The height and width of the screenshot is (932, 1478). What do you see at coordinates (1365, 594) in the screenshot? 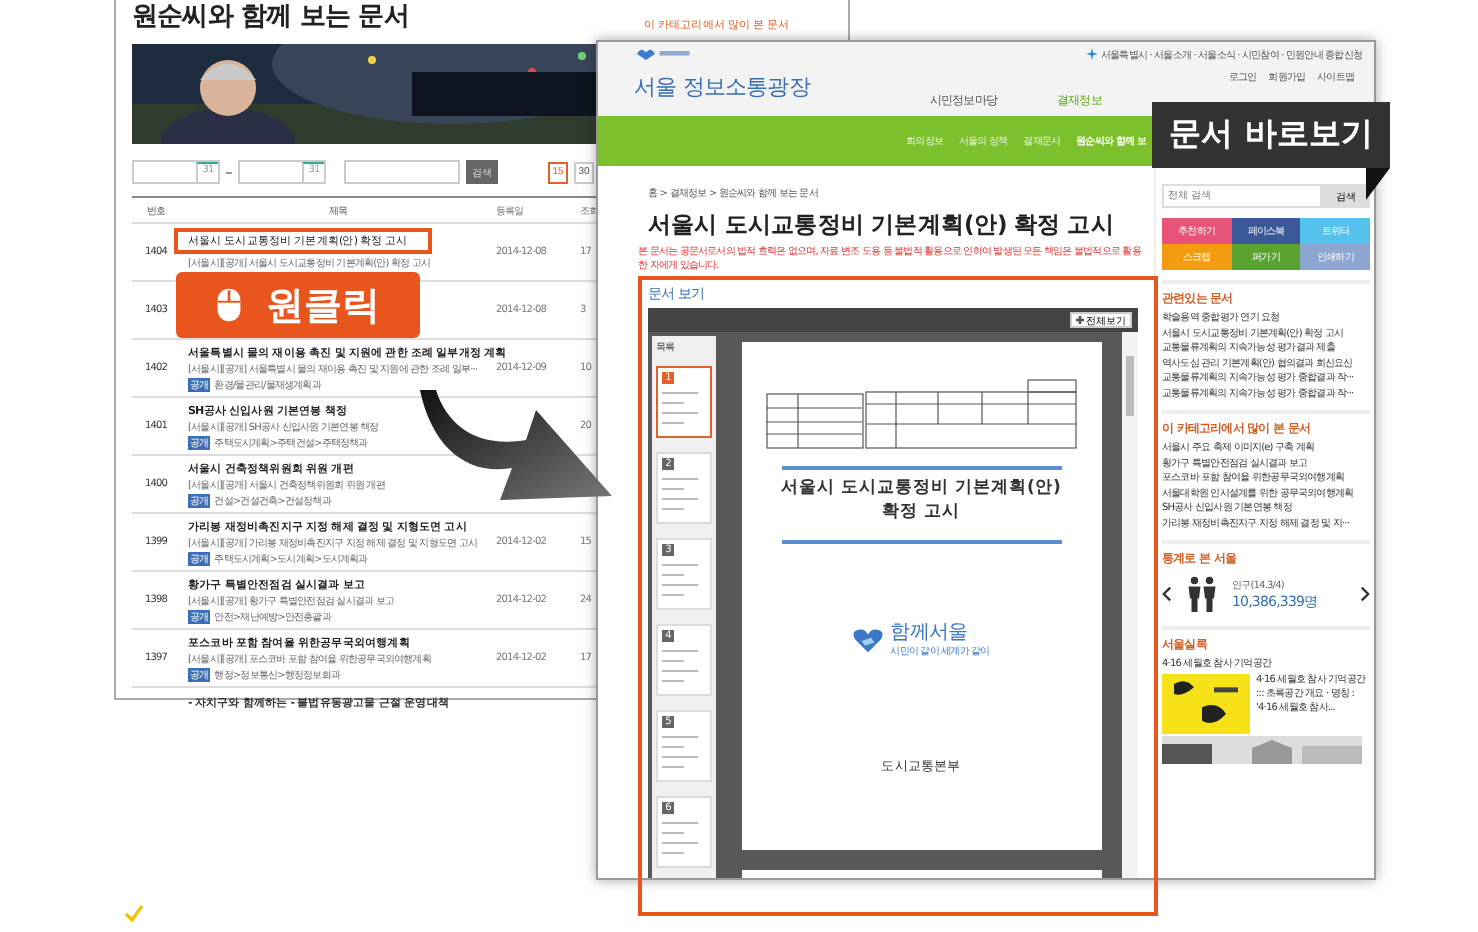
I see `chevron-right-icon` at bounding box center [1365, 594].